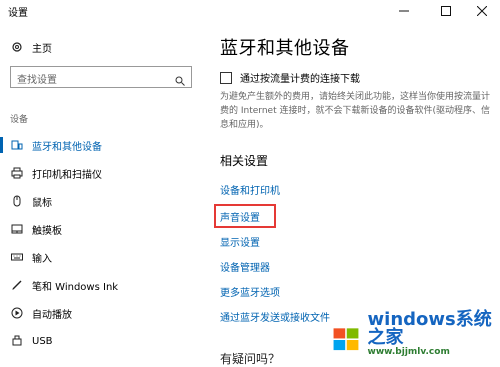 The width and height of the screenshot is (500, 367). I want to click on link-more-bluetooth-options: 更多蓝牙选项, so click(250, 291).